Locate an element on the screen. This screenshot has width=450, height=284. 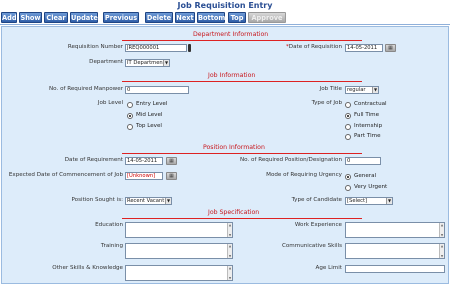
work-experience-label: Work Experience is located at coordinates (318, 225).